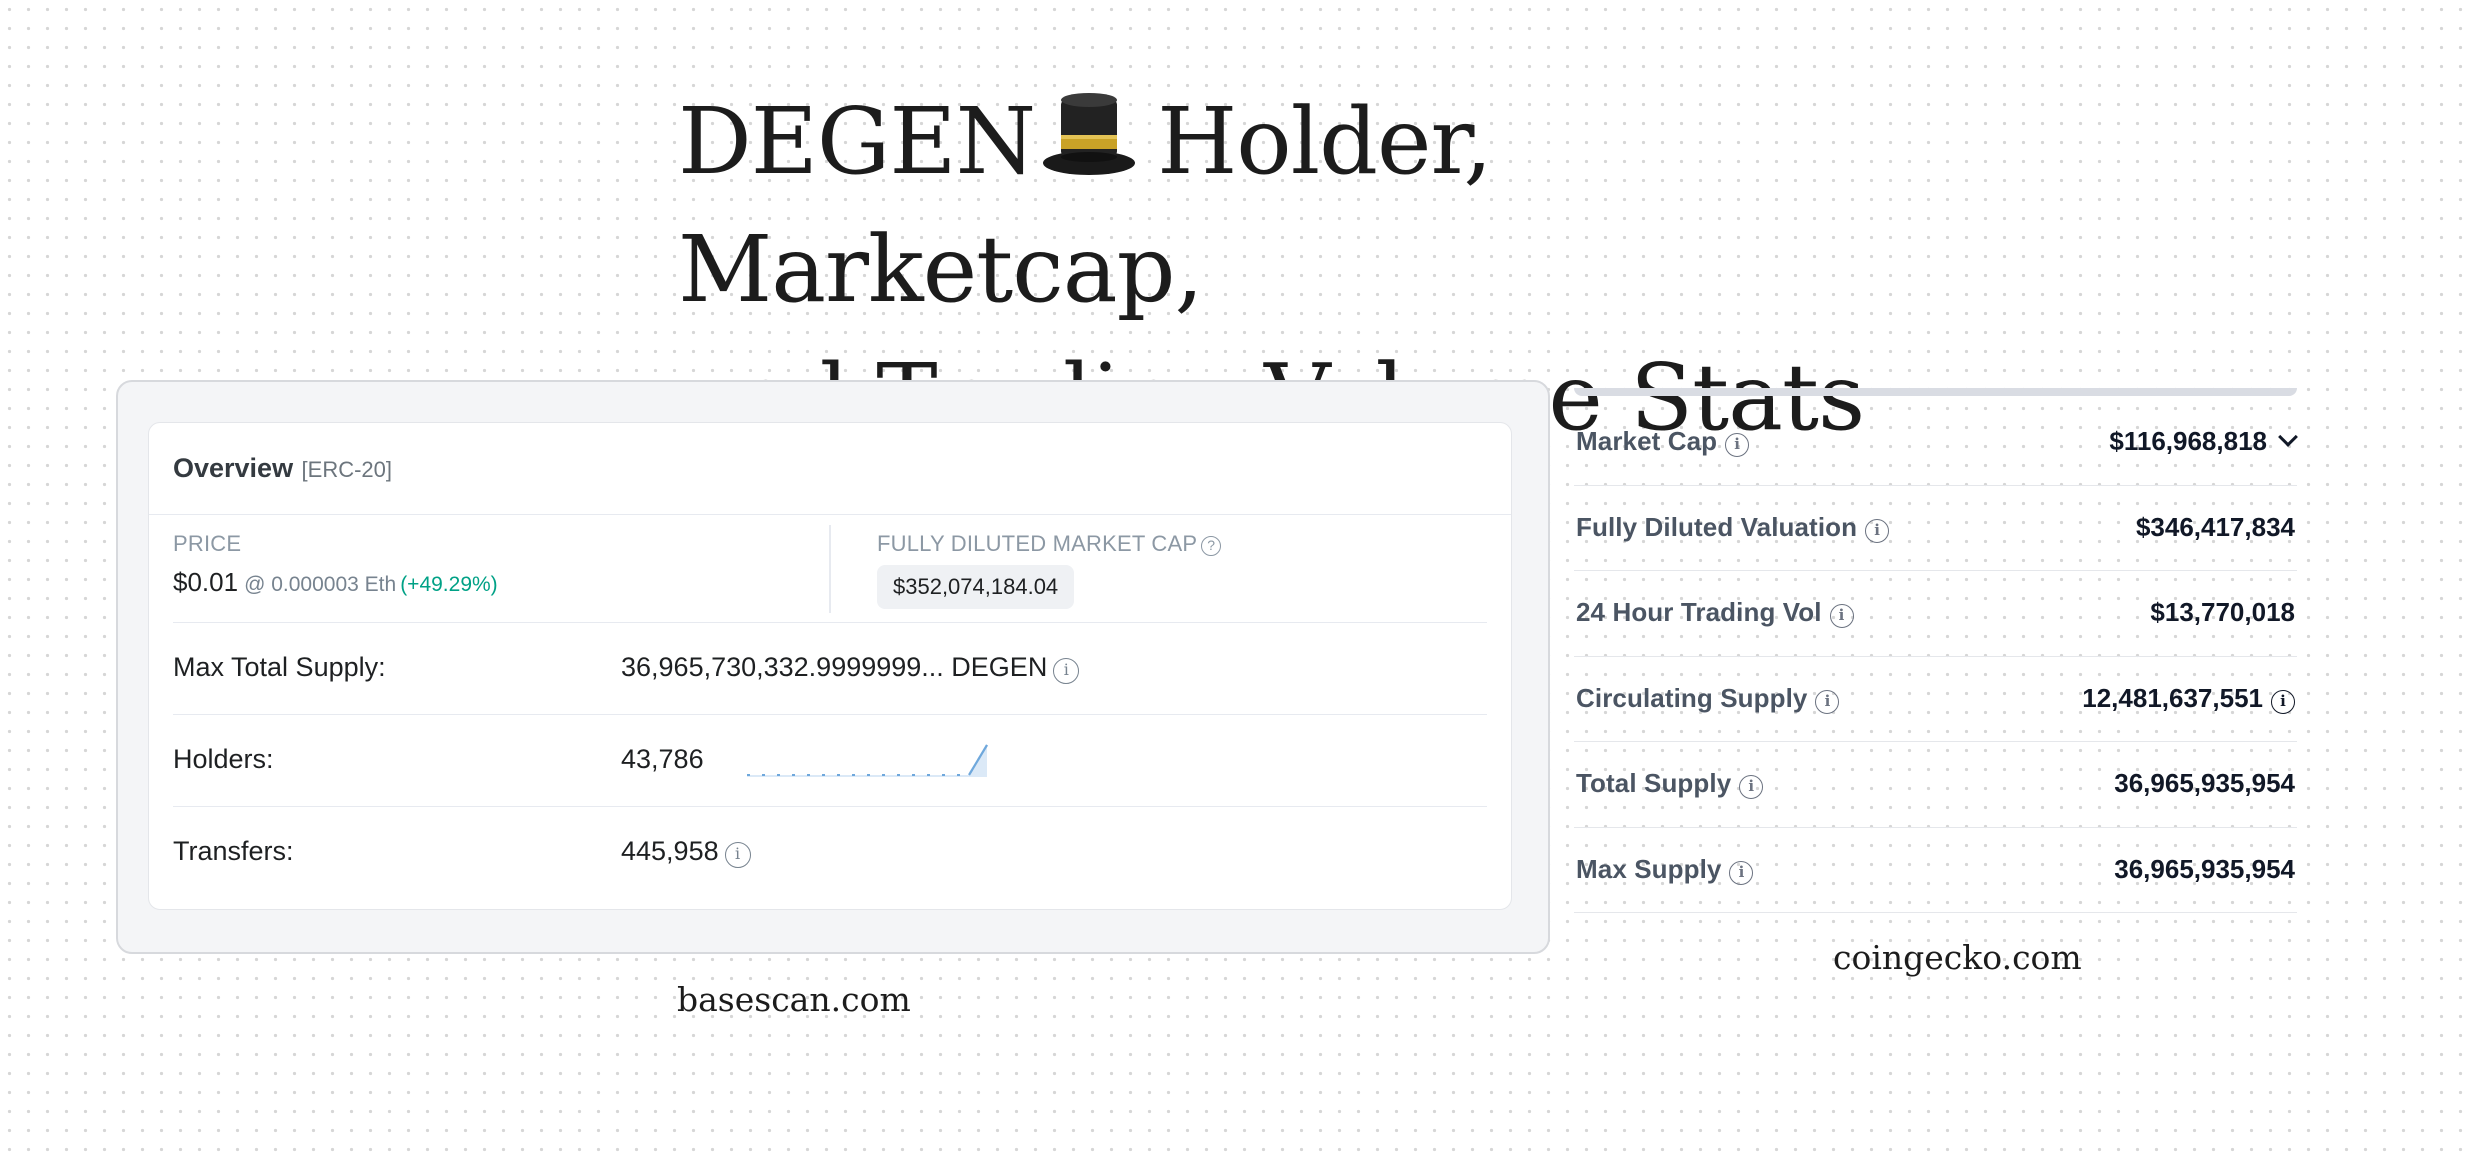 This screenshot has height=1156, width=2476. I want to click on sparkline-area, so click(867, 761).